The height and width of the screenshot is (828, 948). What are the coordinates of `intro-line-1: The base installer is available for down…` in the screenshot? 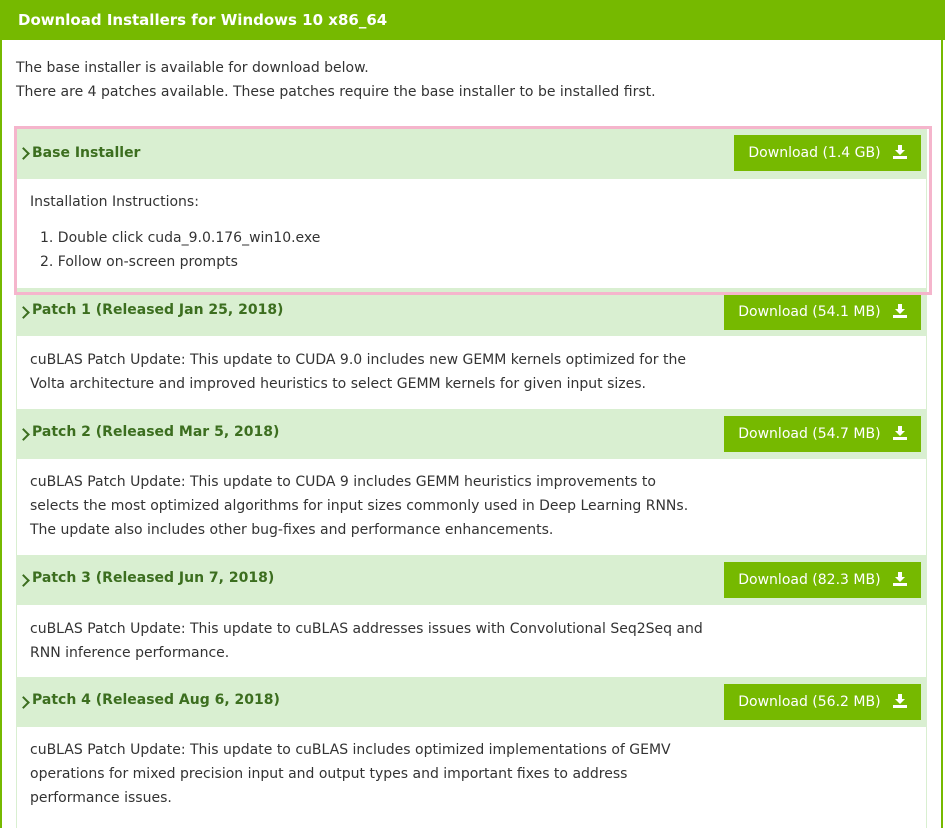 It's located at (192, 68).